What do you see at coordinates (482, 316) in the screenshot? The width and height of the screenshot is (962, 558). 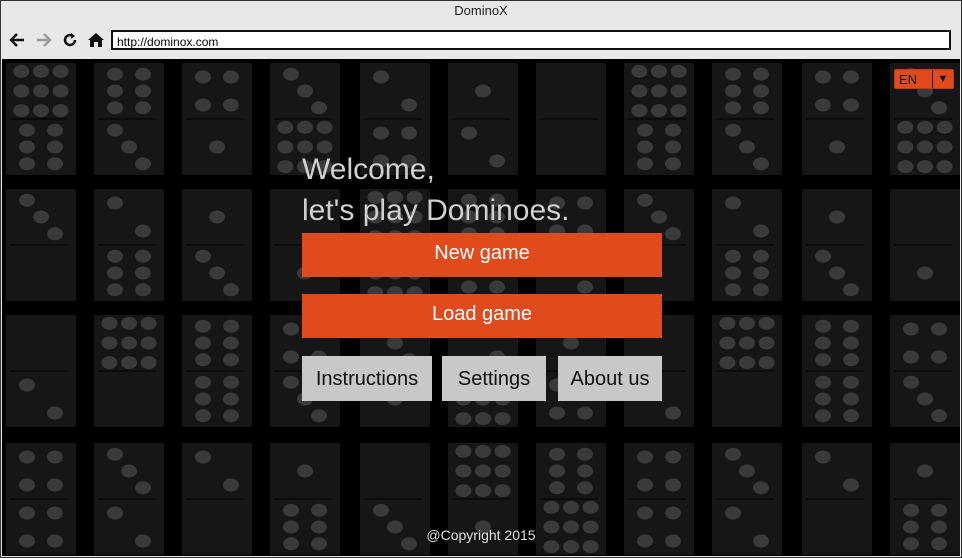 I see `load-game-button: Load game` at bounding box center [482, 316].